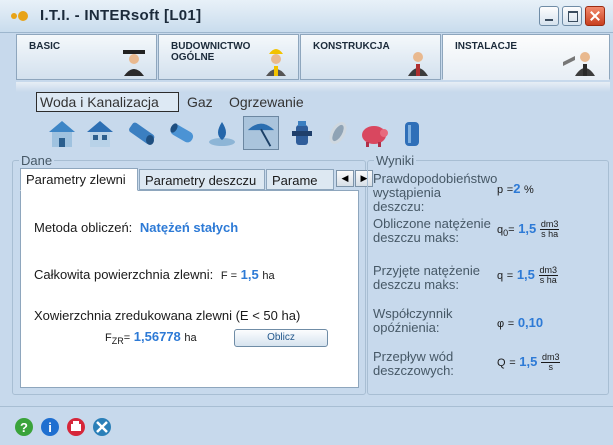 The height and width of the screenshot is (445, 613). I want to click on method-row: Metoda obliczeń: Natężeń stałych, so click(136, 227).